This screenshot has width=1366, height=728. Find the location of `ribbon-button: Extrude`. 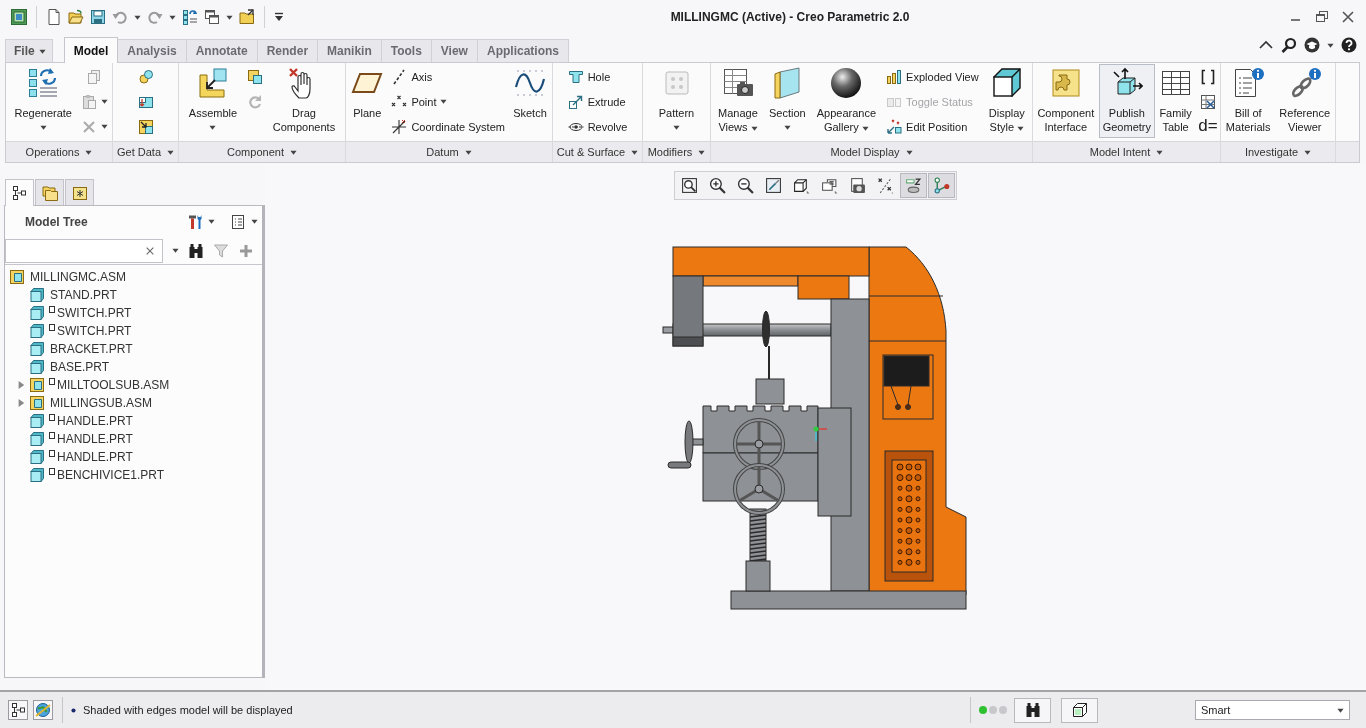

ribbon-button: Extrude is located at coordinates (597, 101).